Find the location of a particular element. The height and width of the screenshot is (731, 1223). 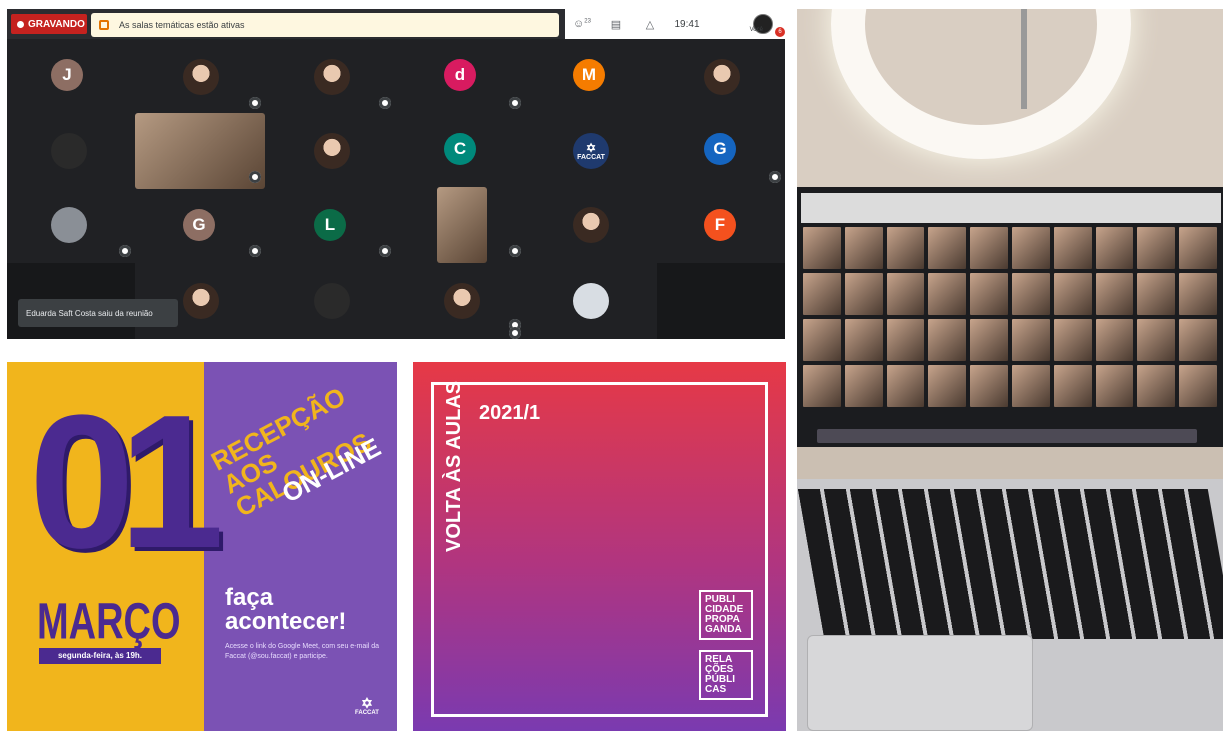

poster-day: 01 is located at coordinates (126, 482).